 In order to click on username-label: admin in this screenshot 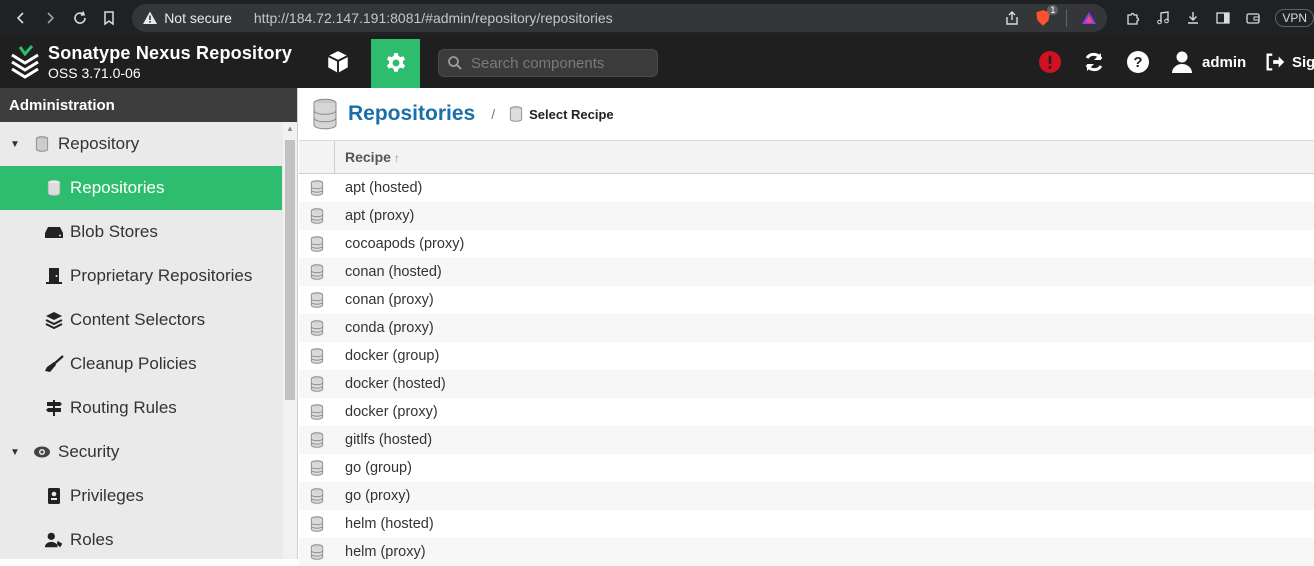, I will do `click(1224, 62)`.